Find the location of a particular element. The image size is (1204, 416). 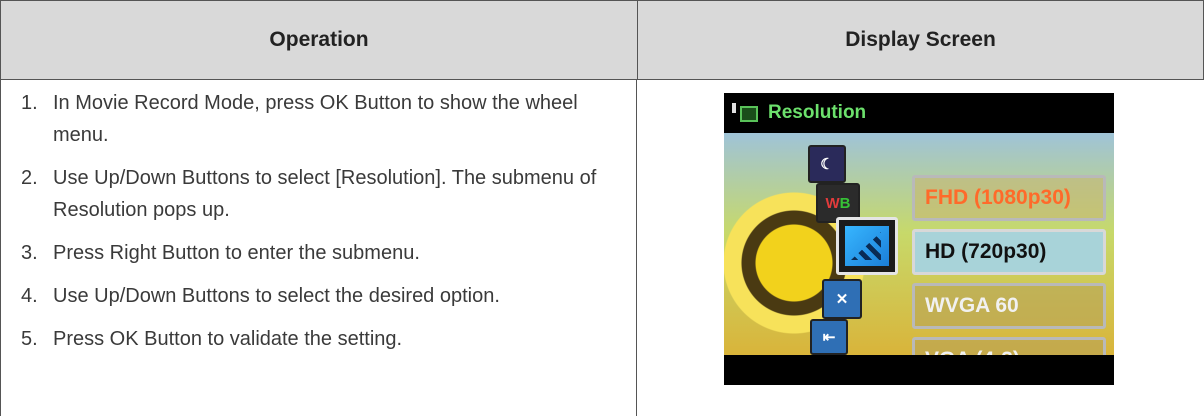

step-text: Press OK Button to validate the setting. is located at coordinates (228, 339).